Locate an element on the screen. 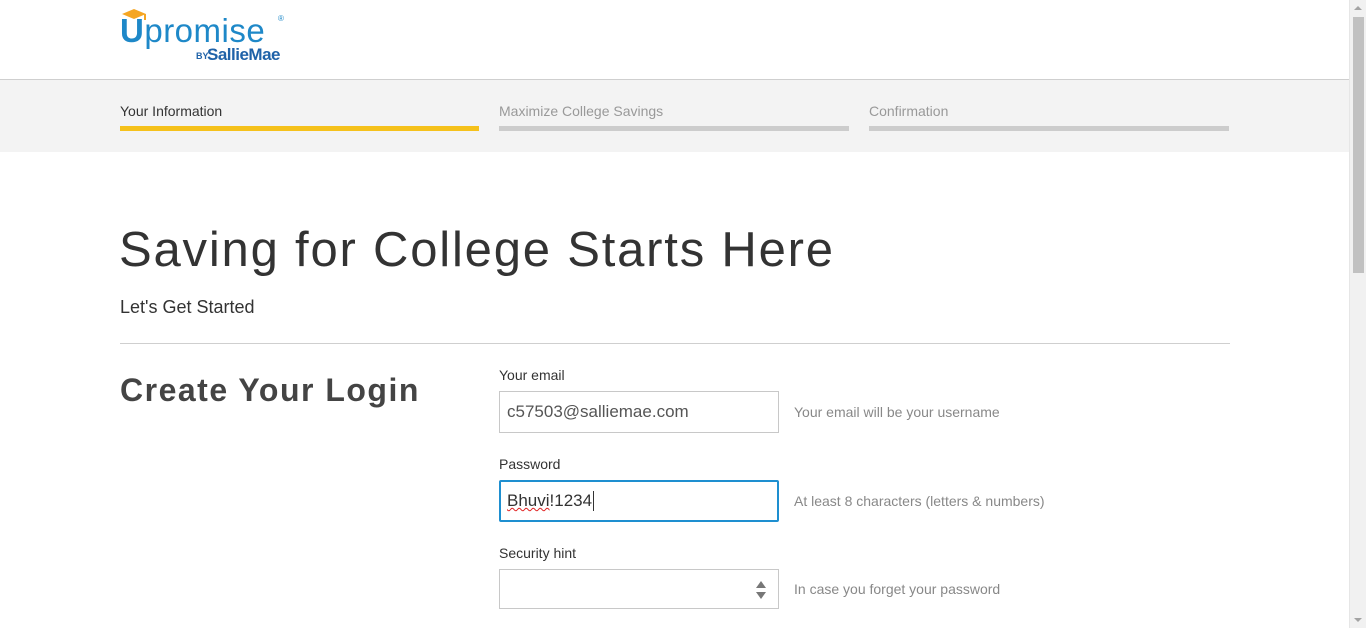  password-value-misspelled: Bhuvi is located at coordinates (528, 500).